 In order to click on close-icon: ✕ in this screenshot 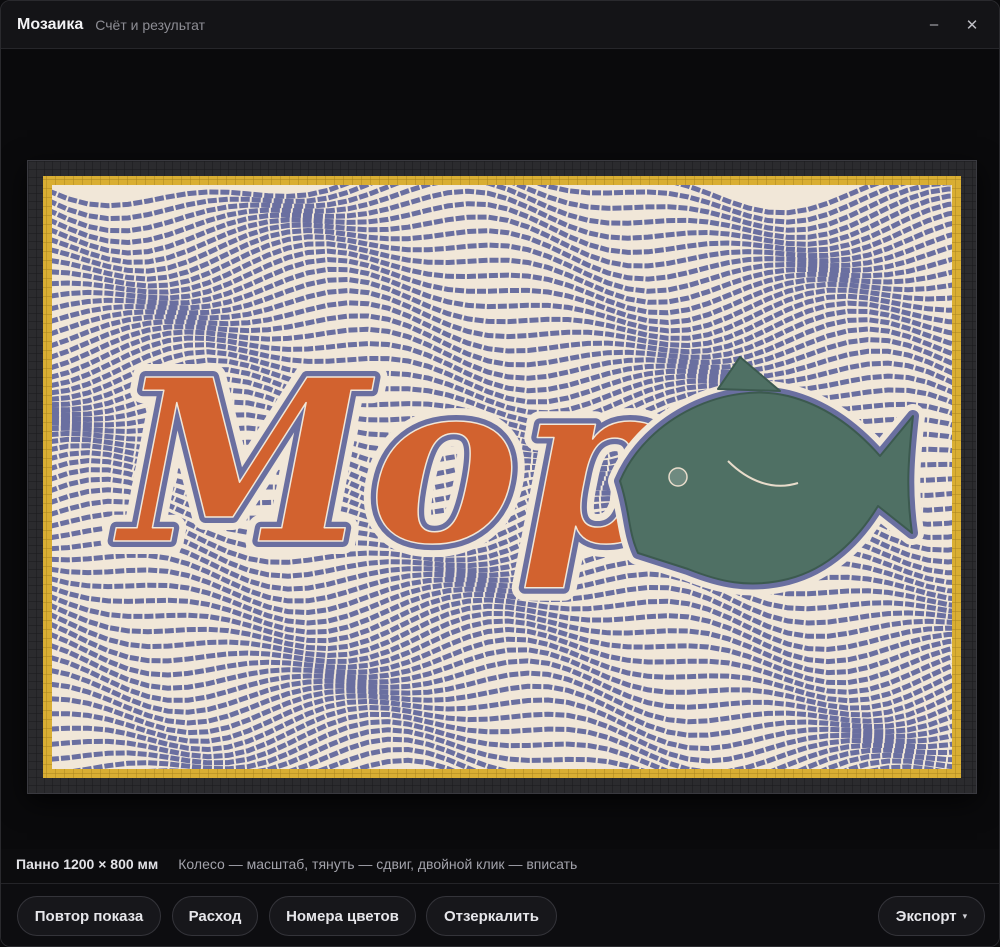, I will do `click(972, 25)`.